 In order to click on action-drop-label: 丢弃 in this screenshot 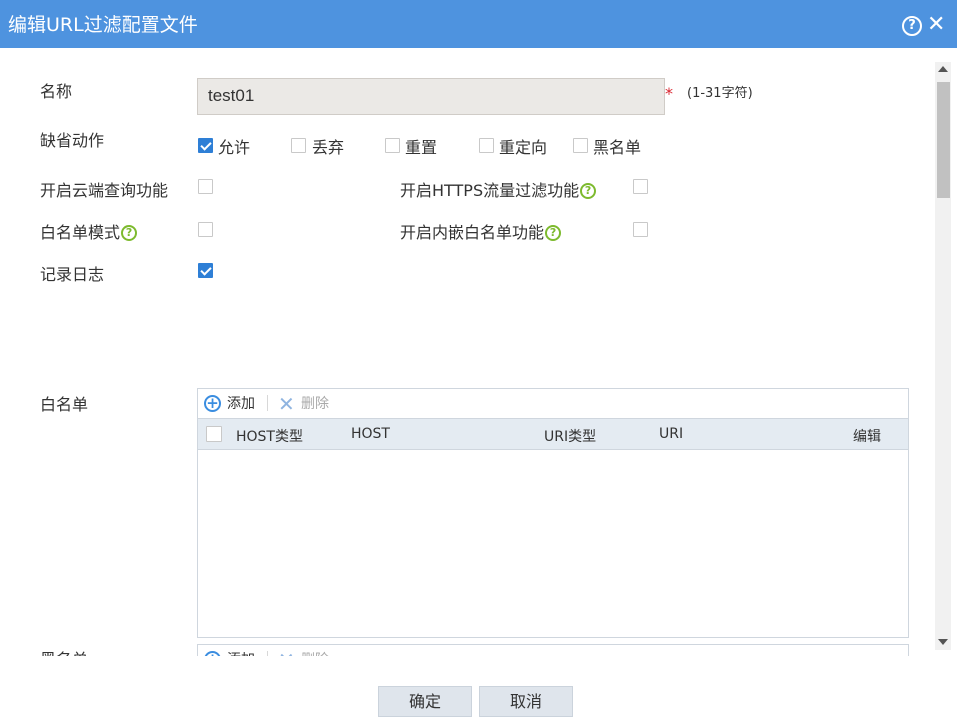, I will do `click(328, 146)`.